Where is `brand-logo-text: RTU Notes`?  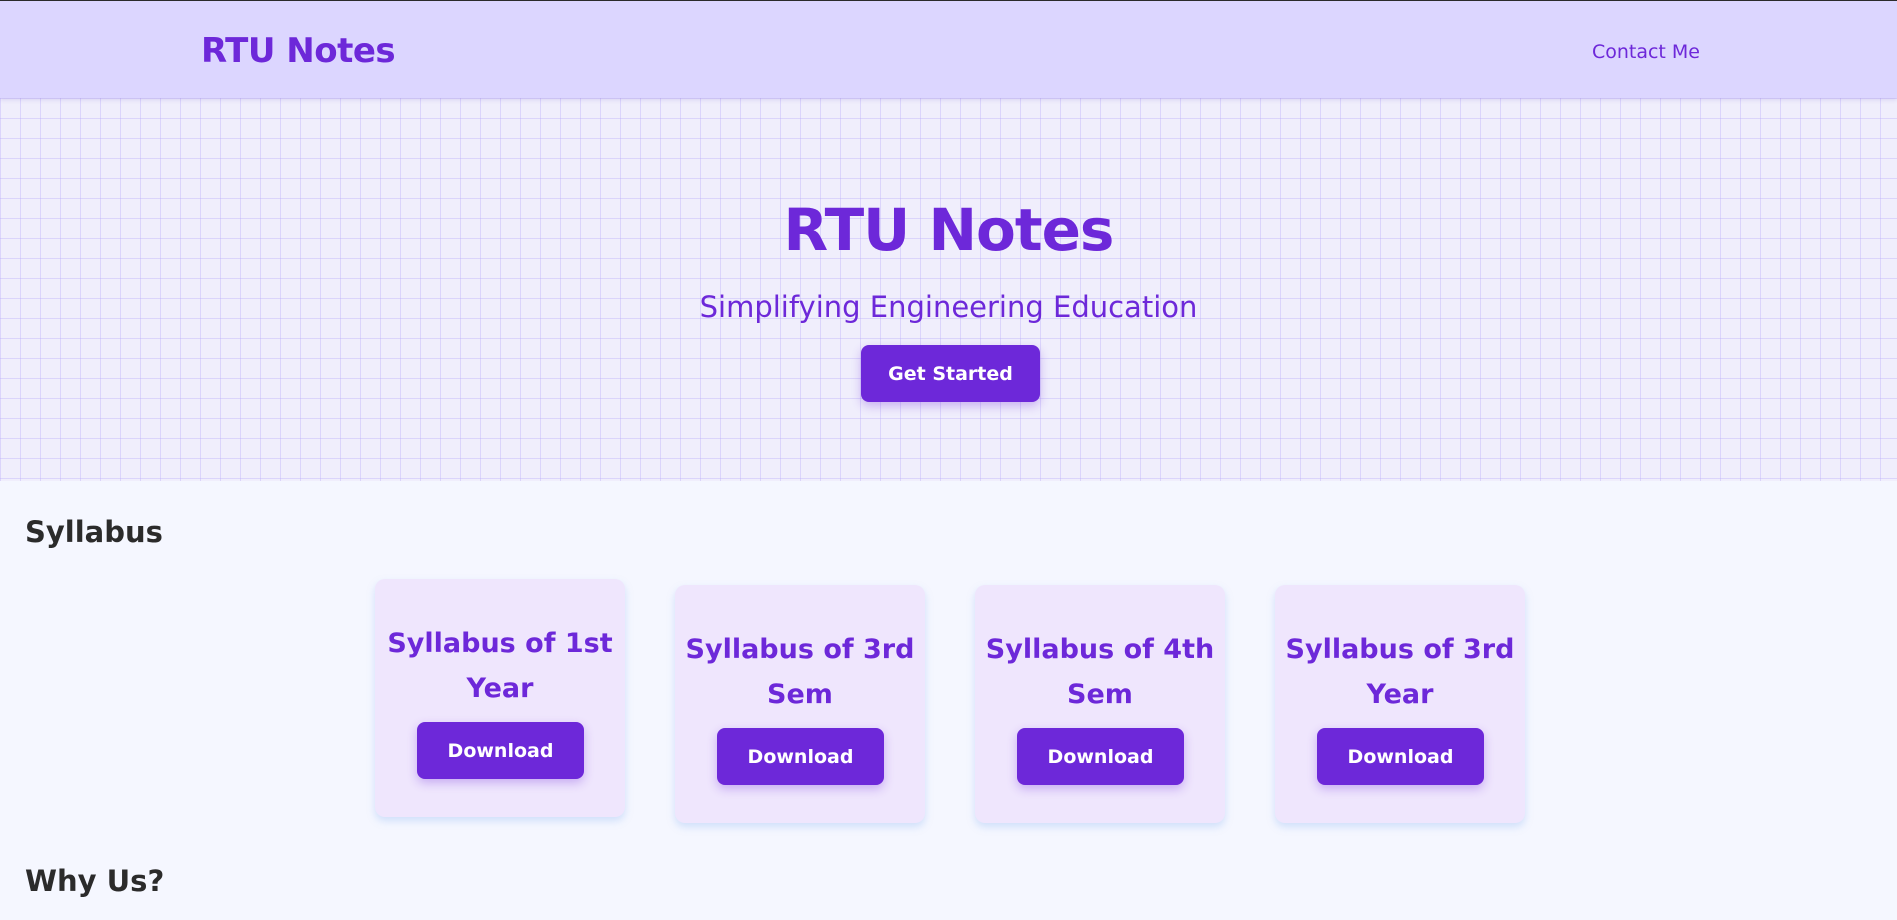
brand-logo-text: RTU Notes is located at coordinates (298, 51).